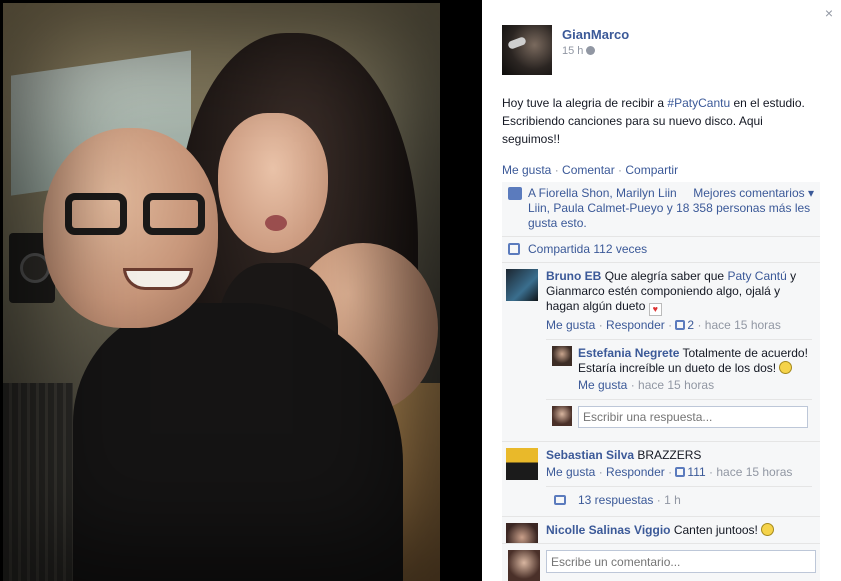 This screenshot has width=841, height=581. What do you see at coordinates (651, 170) in the screenshot?
I see `share-button: Compartir` at bounding box center [651, 170].